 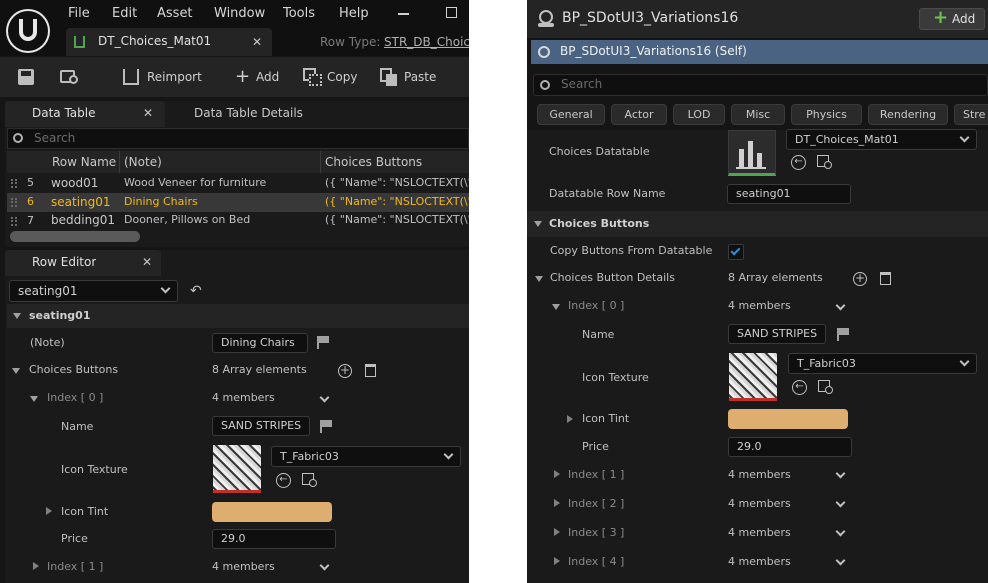 I want to click on index-1-label: Index [ 1 ], so click(x=596, y=474).